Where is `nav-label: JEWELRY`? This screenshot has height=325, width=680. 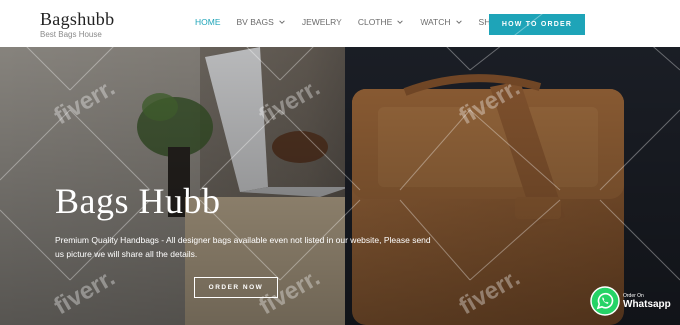 nav-label: JEWELRY is located at coordinates (321, 22).